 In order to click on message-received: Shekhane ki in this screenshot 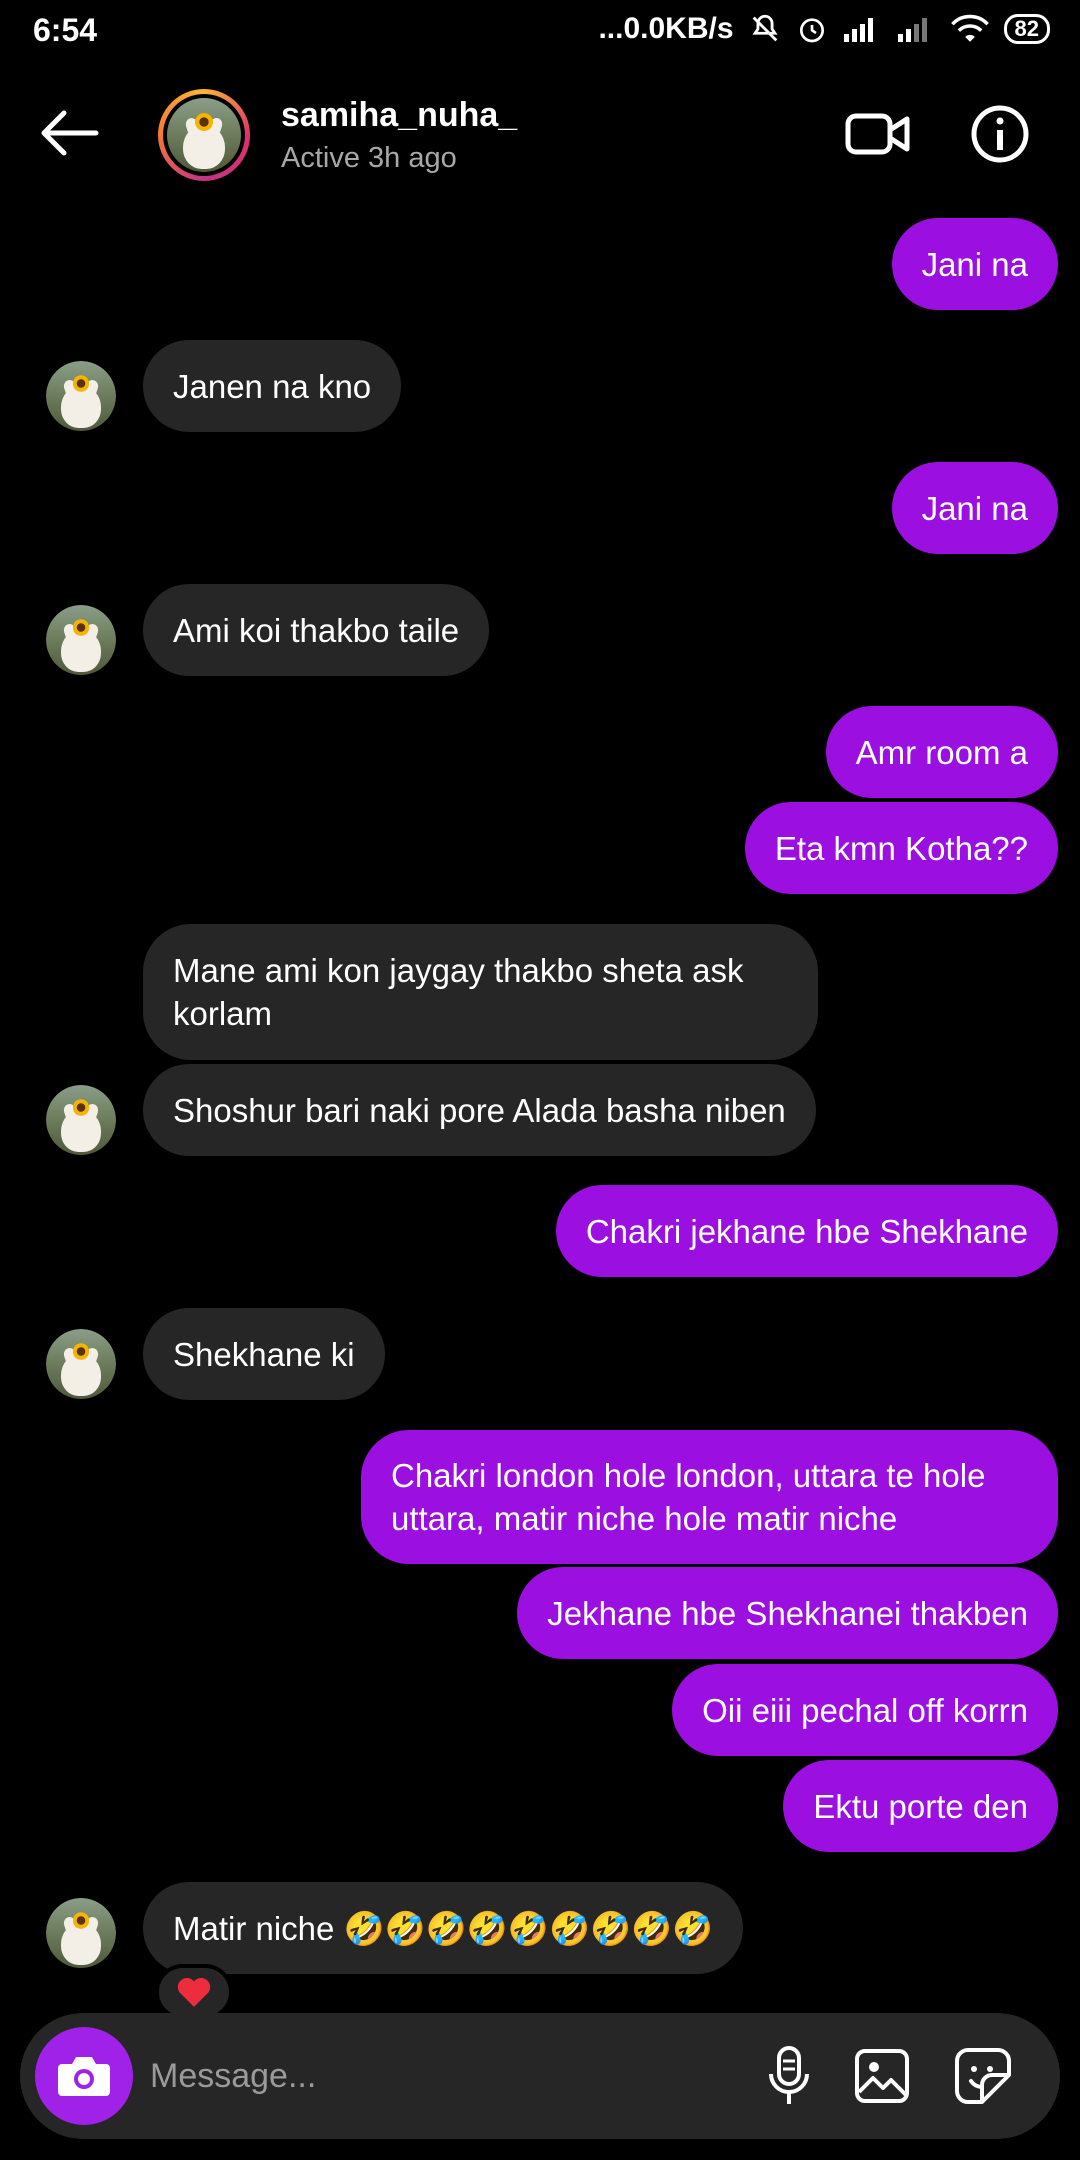, I will do `click(264, 1354)`.